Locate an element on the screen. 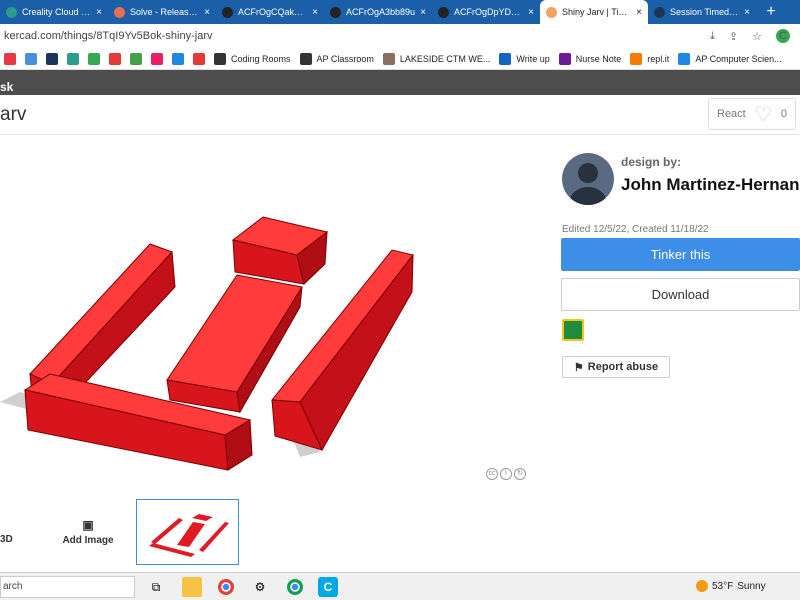  by-icon: i is located at coordinates (506, 474).